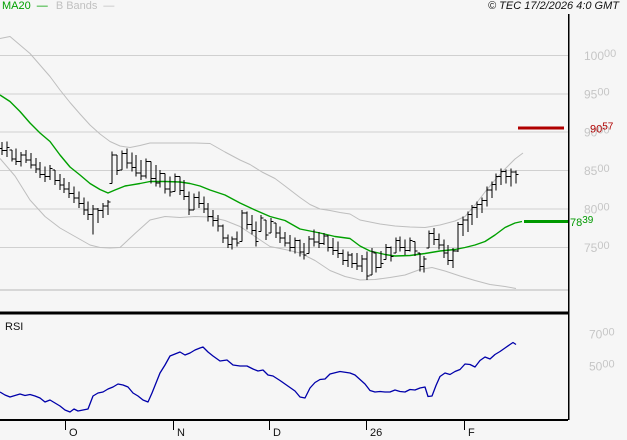 Image resolution: width=627 pixels, height=440 pixels. Describe the element at coordinates (471, 433) in the screenshot. I see `time-tick-label-F: F` at that location.